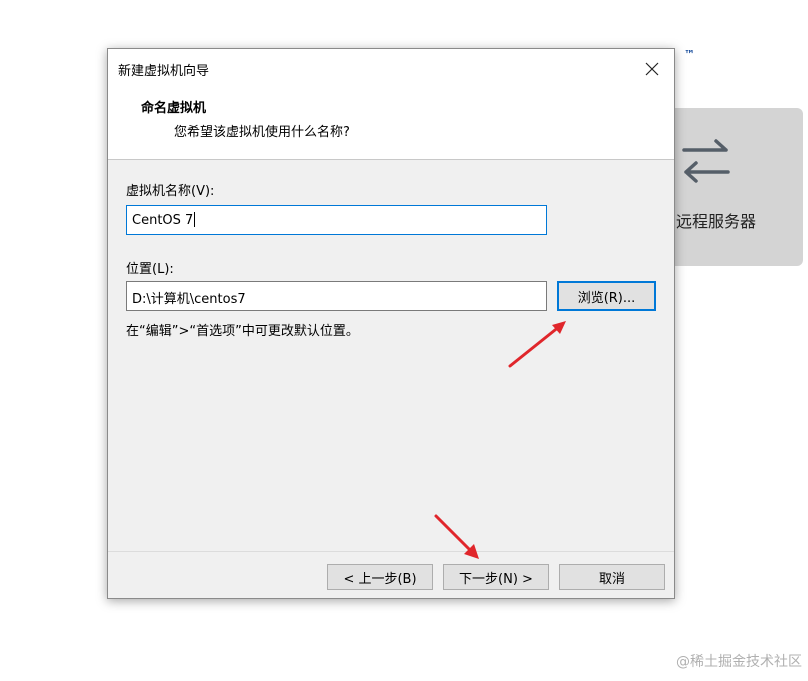 This screenshot has width=808, height=681. Describe the element at coordinates (716, 221) in the screenshot. I see `card-label: 远程服务器` at that location.